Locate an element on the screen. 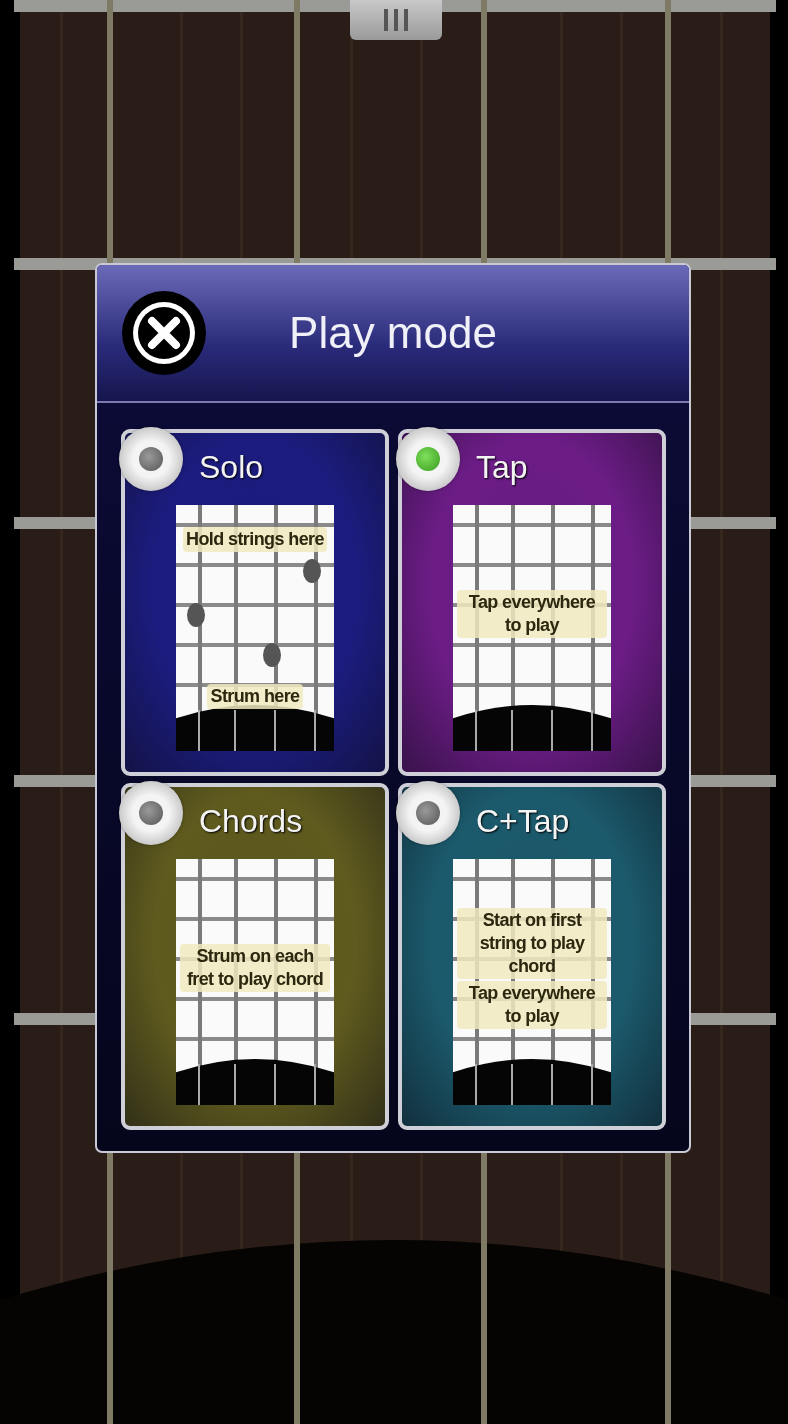 The height and width of the screenshot is (1424, 788). close-icon is located at coordinates (164, 333).